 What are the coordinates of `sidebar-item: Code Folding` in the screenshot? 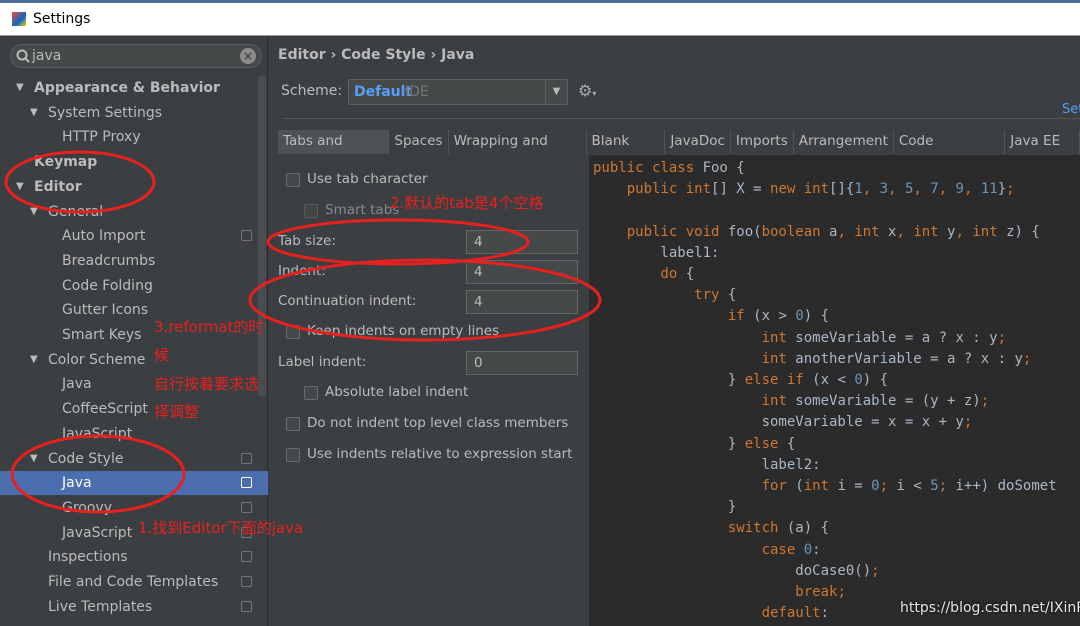 It's located at (134, 286).